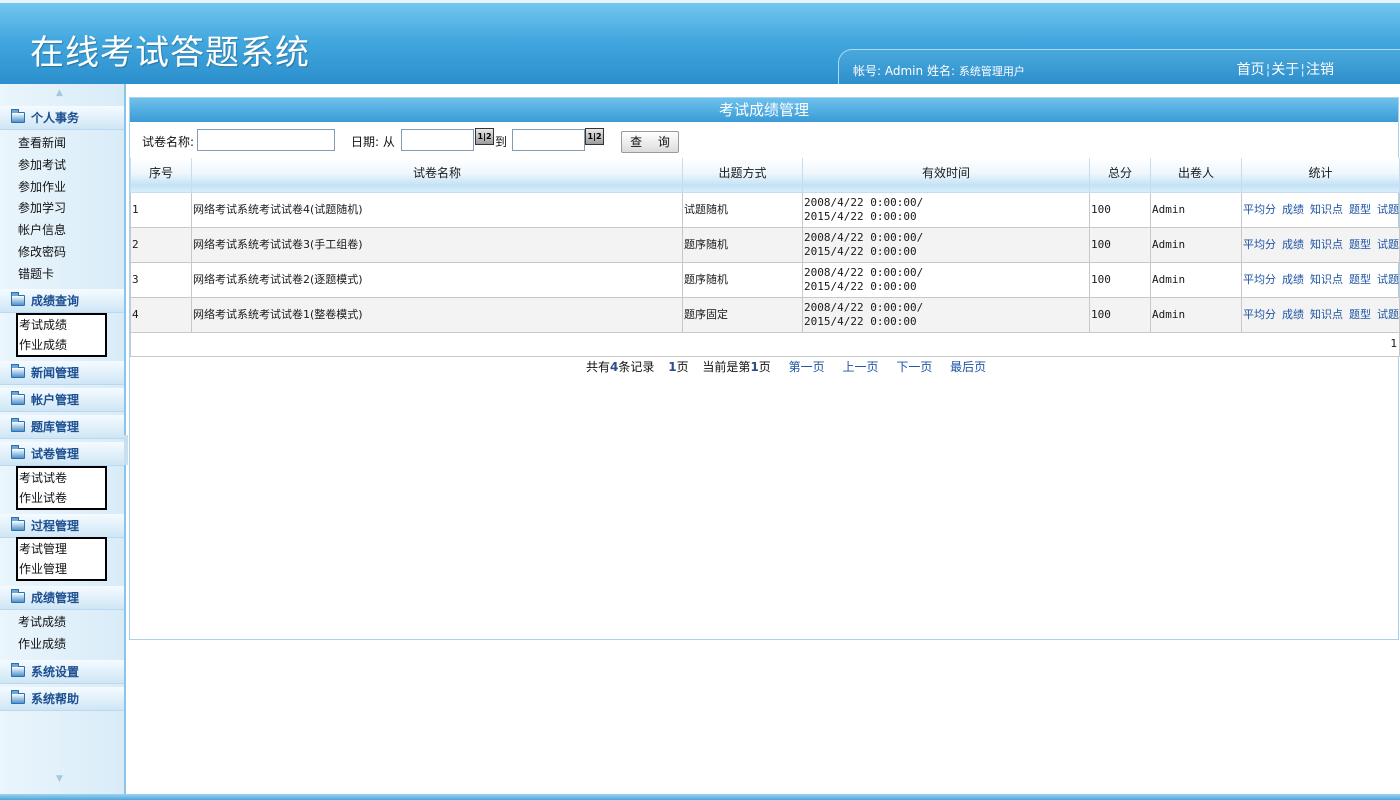 Image resolution: width=1400 pixels, height=800 pixels. I want to click on column-header: 序号, so click(161, 175).